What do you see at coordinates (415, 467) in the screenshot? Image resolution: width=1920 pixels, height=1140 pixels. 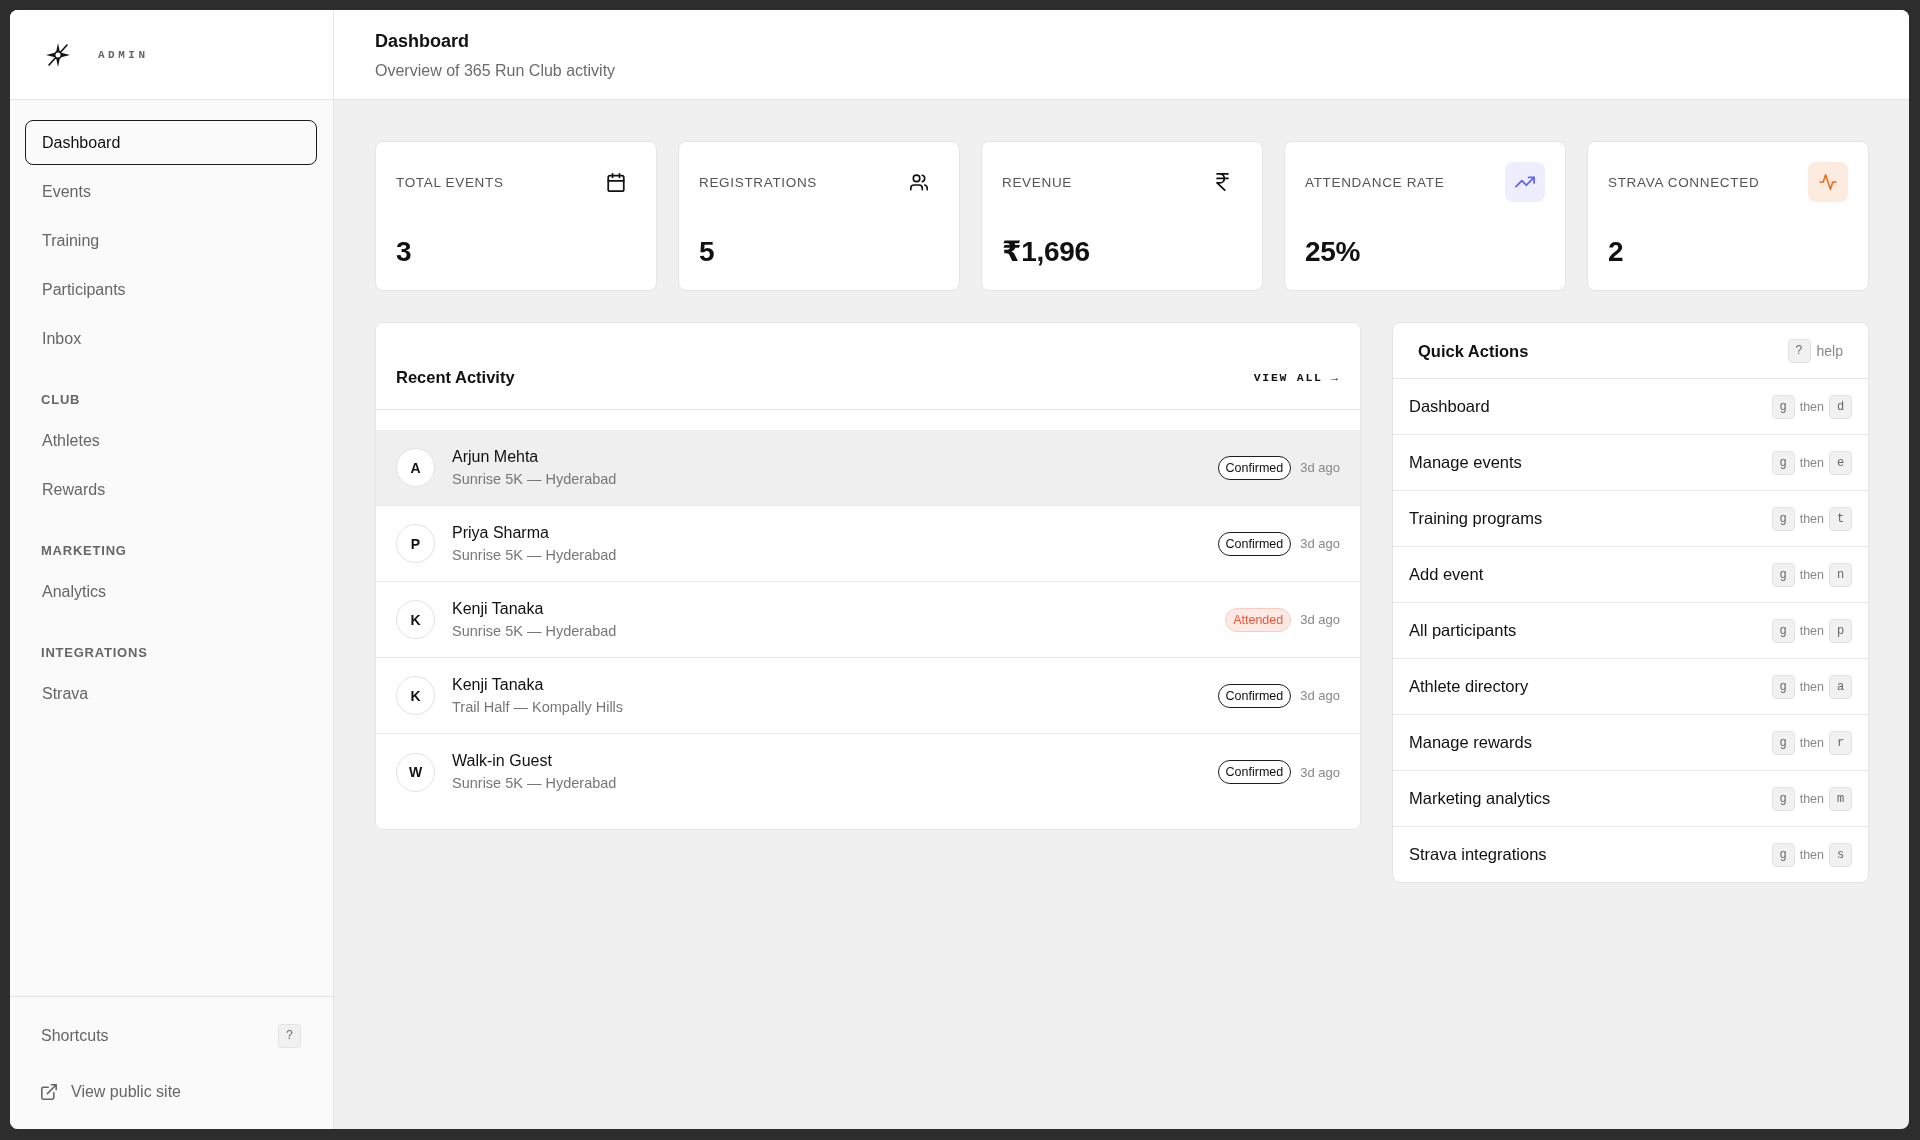 I see `avatar: A` at bounding box center [415, 467].